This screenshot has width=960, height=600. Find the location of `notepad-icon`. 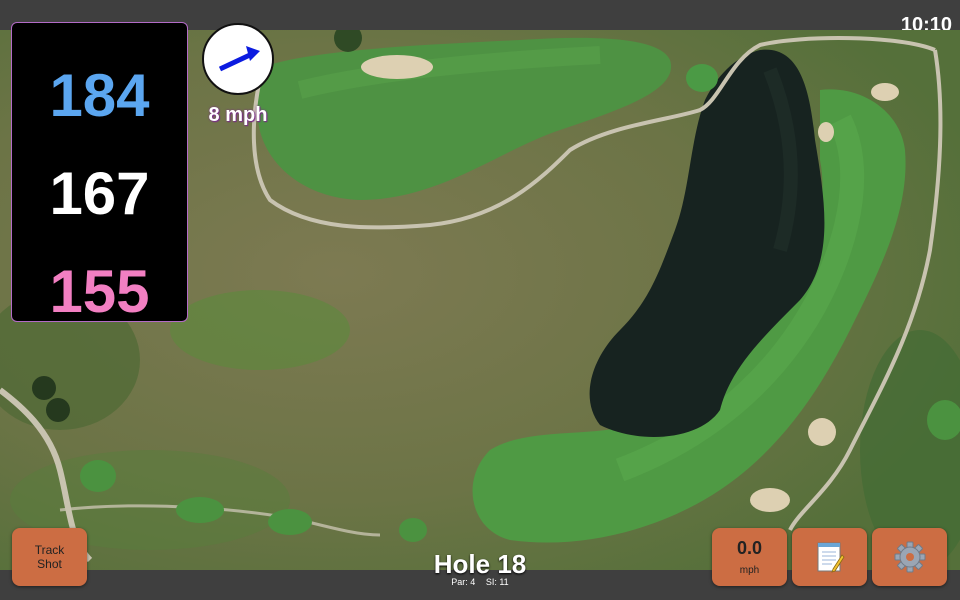

notepad-icon is located at coordinates (831, 557).